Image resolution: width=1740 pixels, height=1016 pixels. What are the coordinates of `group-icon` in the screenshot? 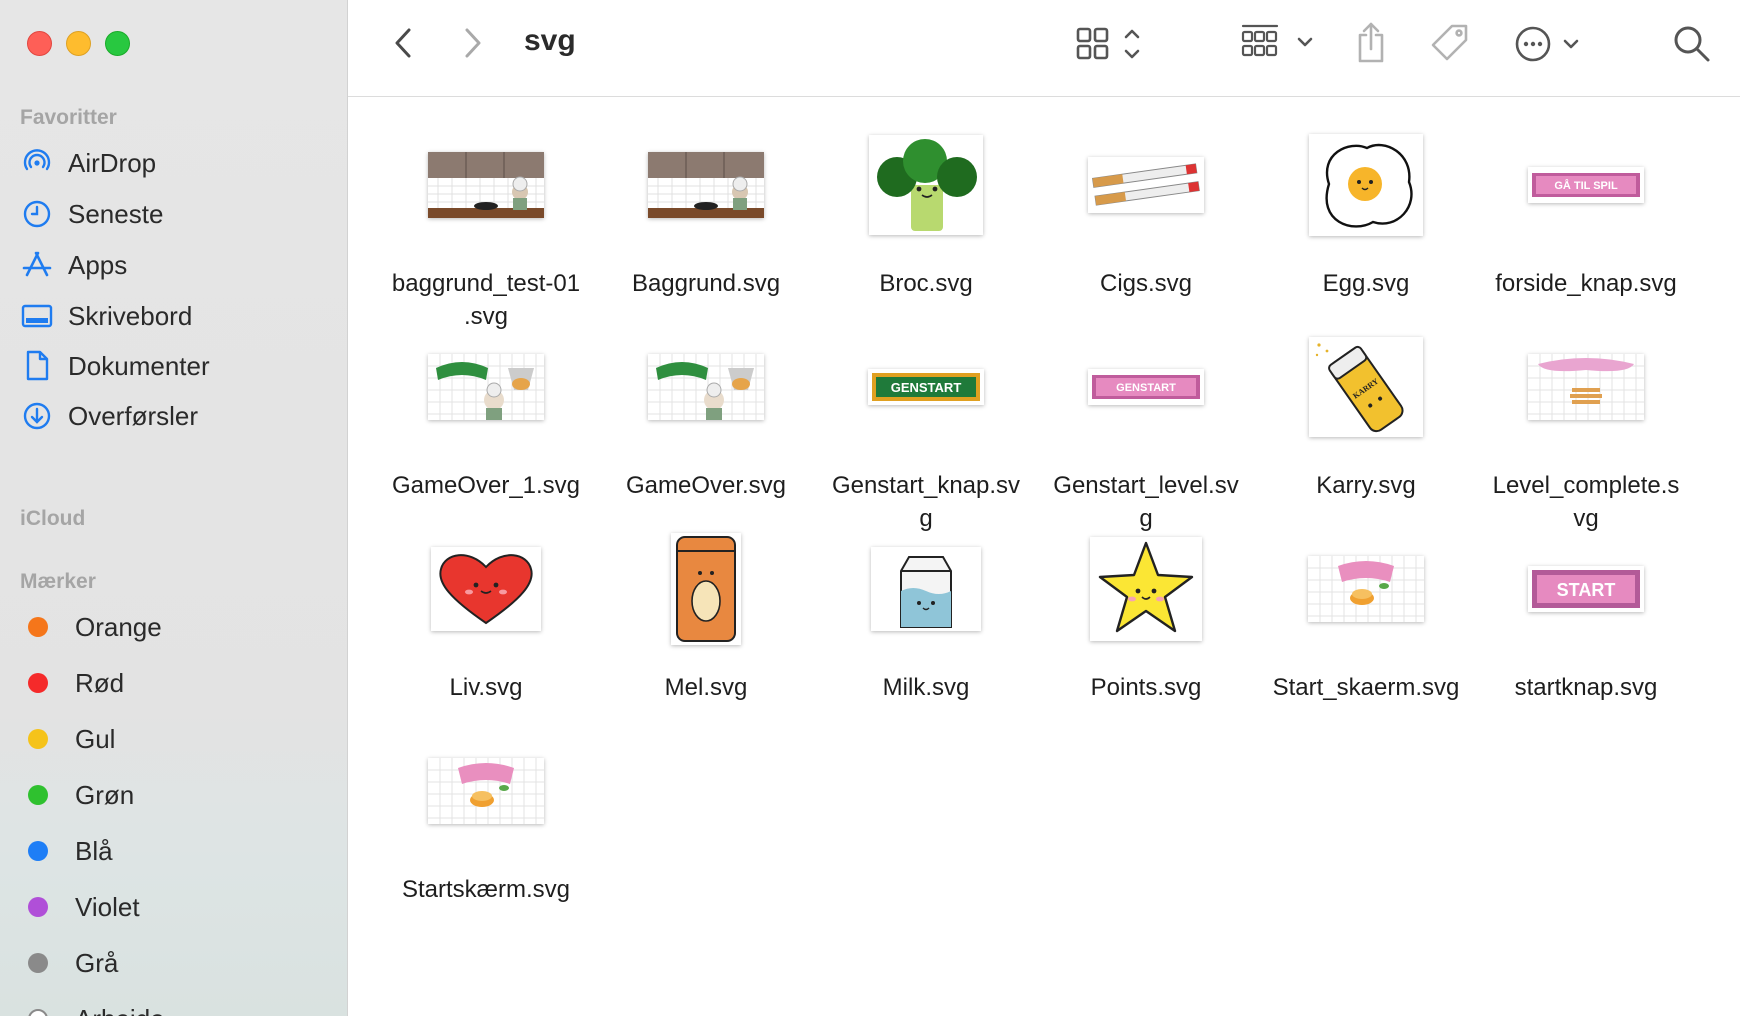 It's located at (1277, 40).